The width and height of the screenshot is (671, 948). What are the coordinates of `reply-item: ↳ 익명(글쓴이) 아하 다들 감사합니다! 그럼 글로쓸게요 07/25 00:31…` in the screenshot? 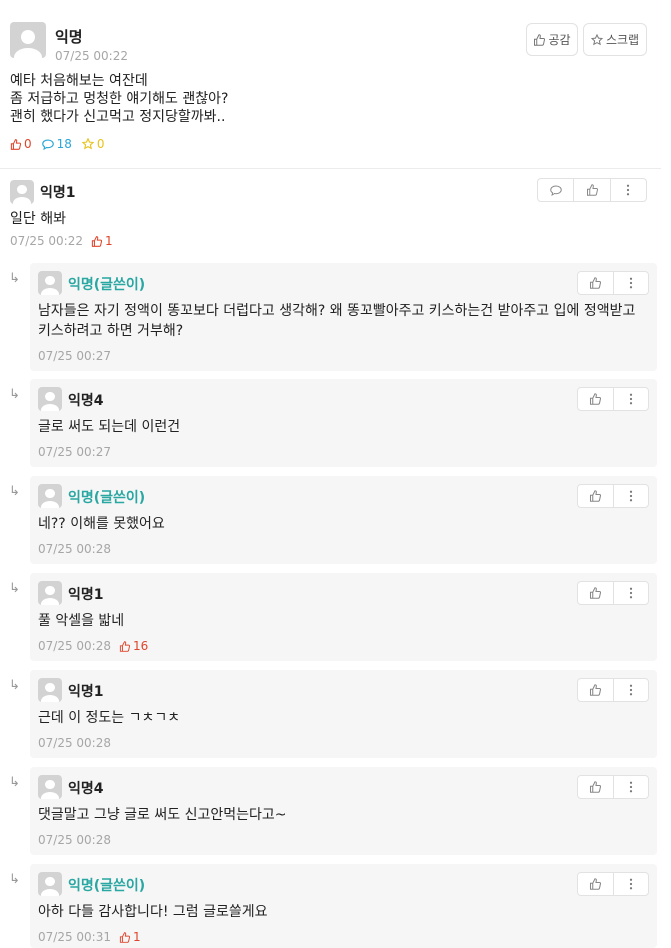 It's located at (335, 906).